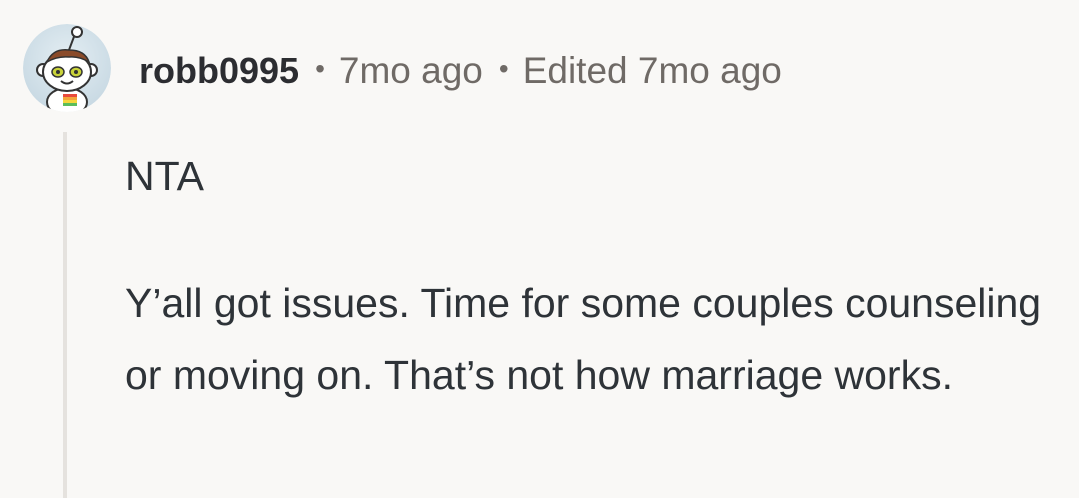  What do you see at coordinates (164, 176) in the screenshot?
I see `comment-paragraph: NTA` at bounding box center [164, 176].